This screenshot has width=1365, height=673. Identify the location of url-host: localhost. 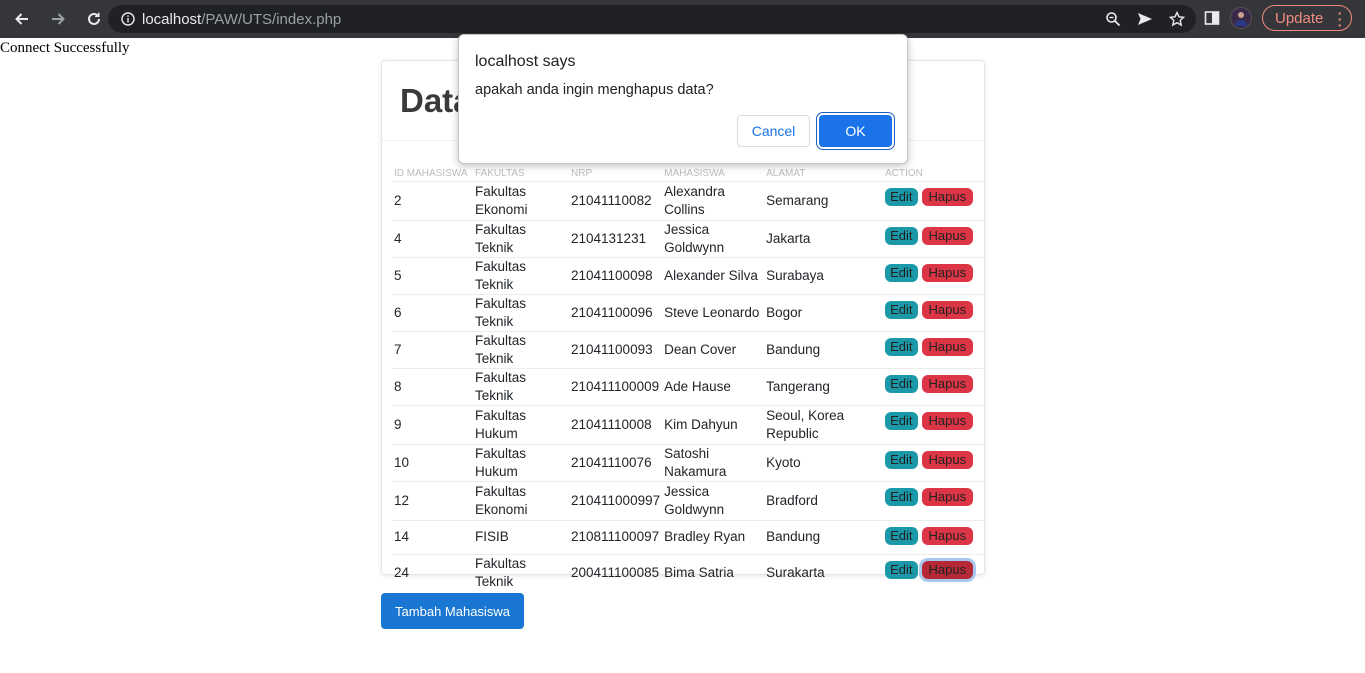
(172, 19).